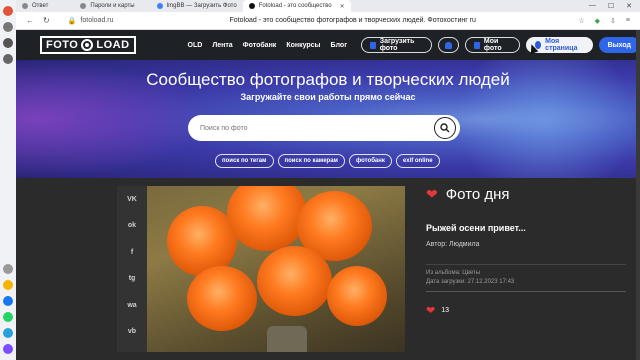 This screenshot has height=360, width=640. Describe the element at coordinates (526, 310) in the screenshot. I see `likes-button: ❤ 13` at that location.